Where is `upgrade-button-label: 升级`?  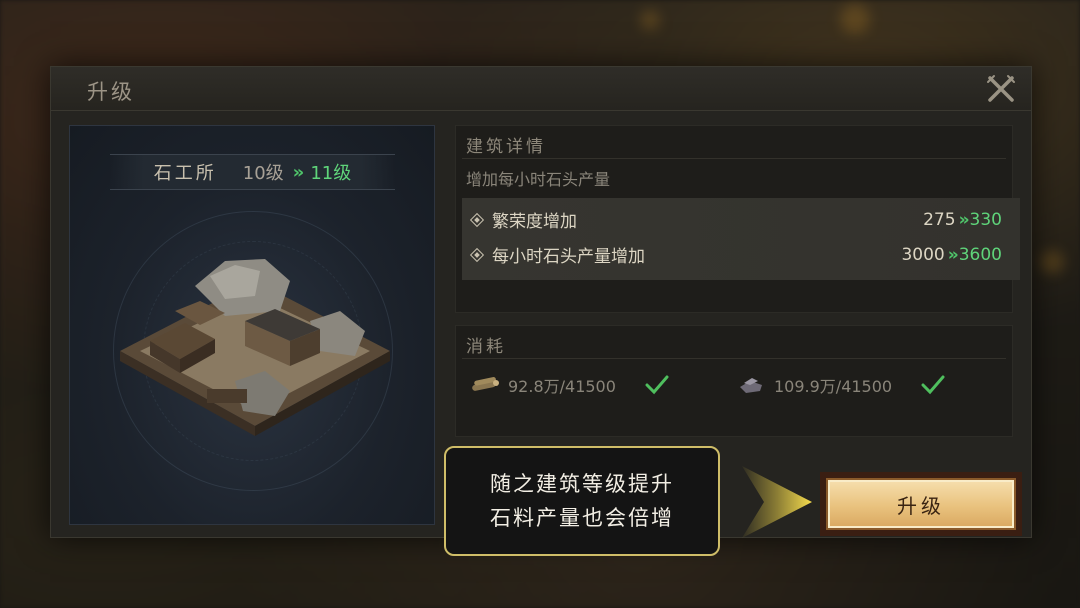 upgrade-button-label: 升级 is located at coordinates (921, 504).